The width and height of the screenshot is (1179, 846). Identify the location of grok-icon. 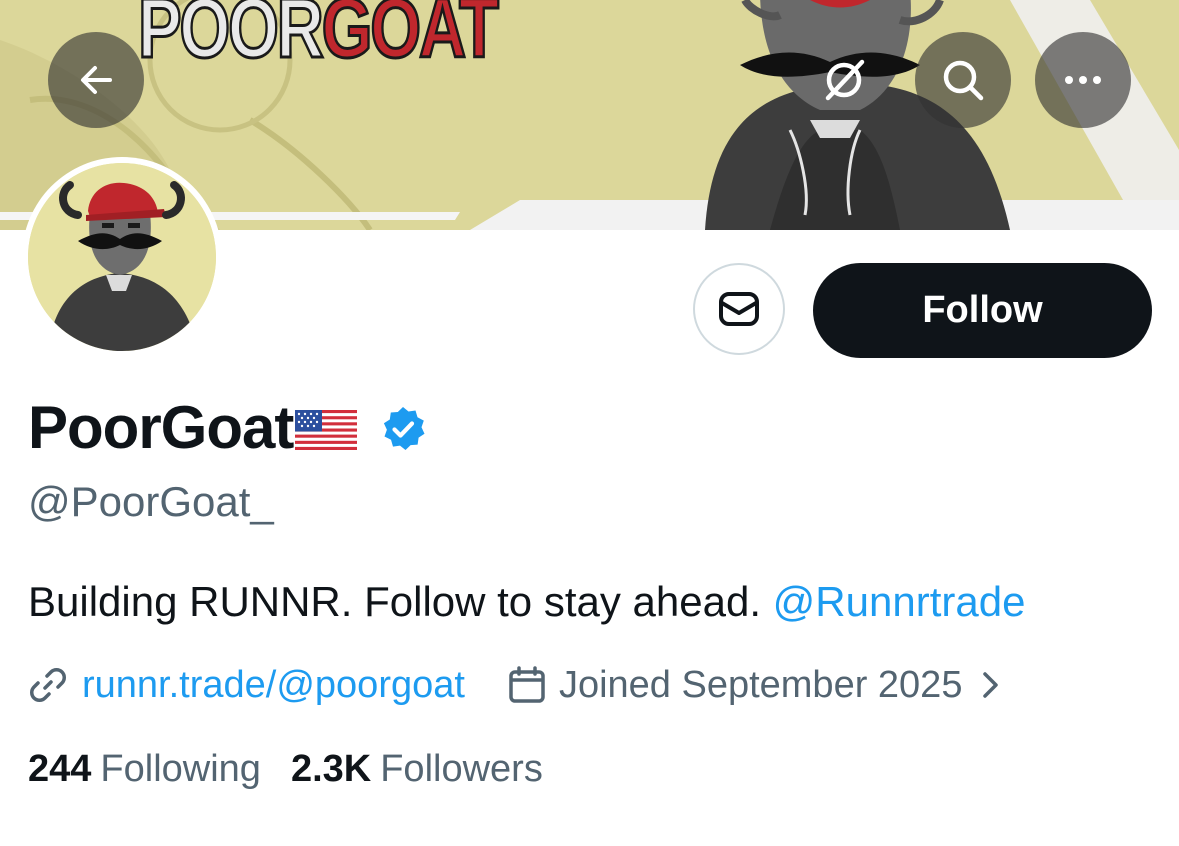
(845, 80).